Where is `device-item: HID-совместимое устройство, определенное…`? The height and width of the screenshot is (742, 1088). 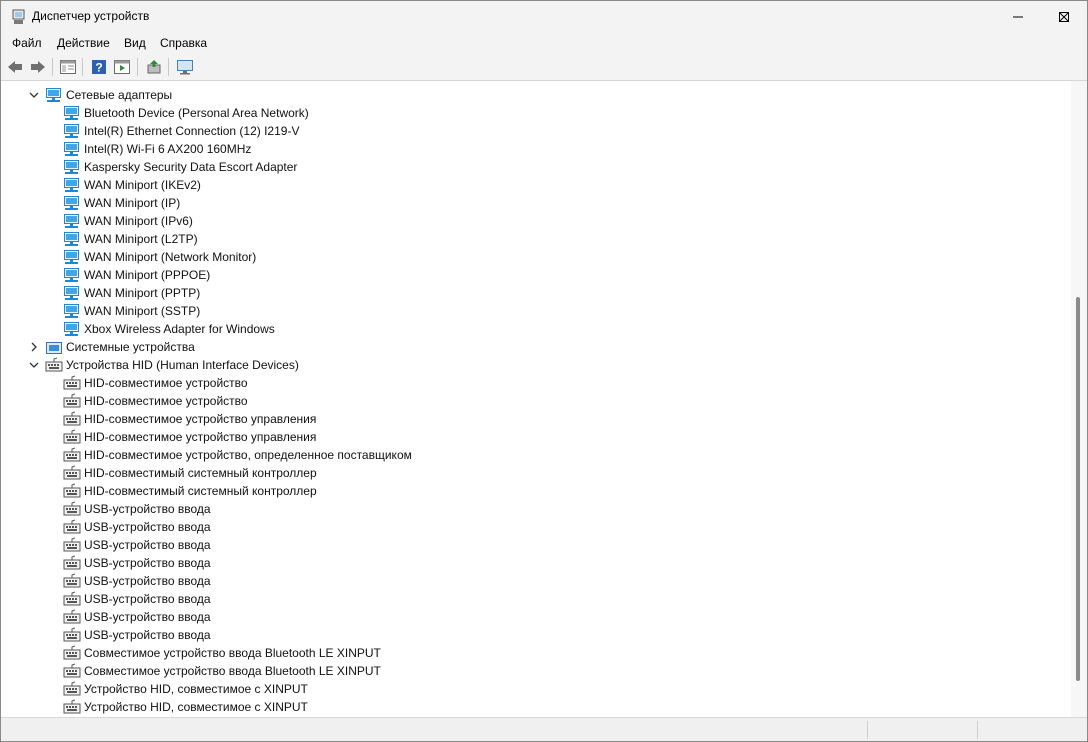
device-item: HID-совместимое устройство, определенное… is located at coordinates (237, 455).